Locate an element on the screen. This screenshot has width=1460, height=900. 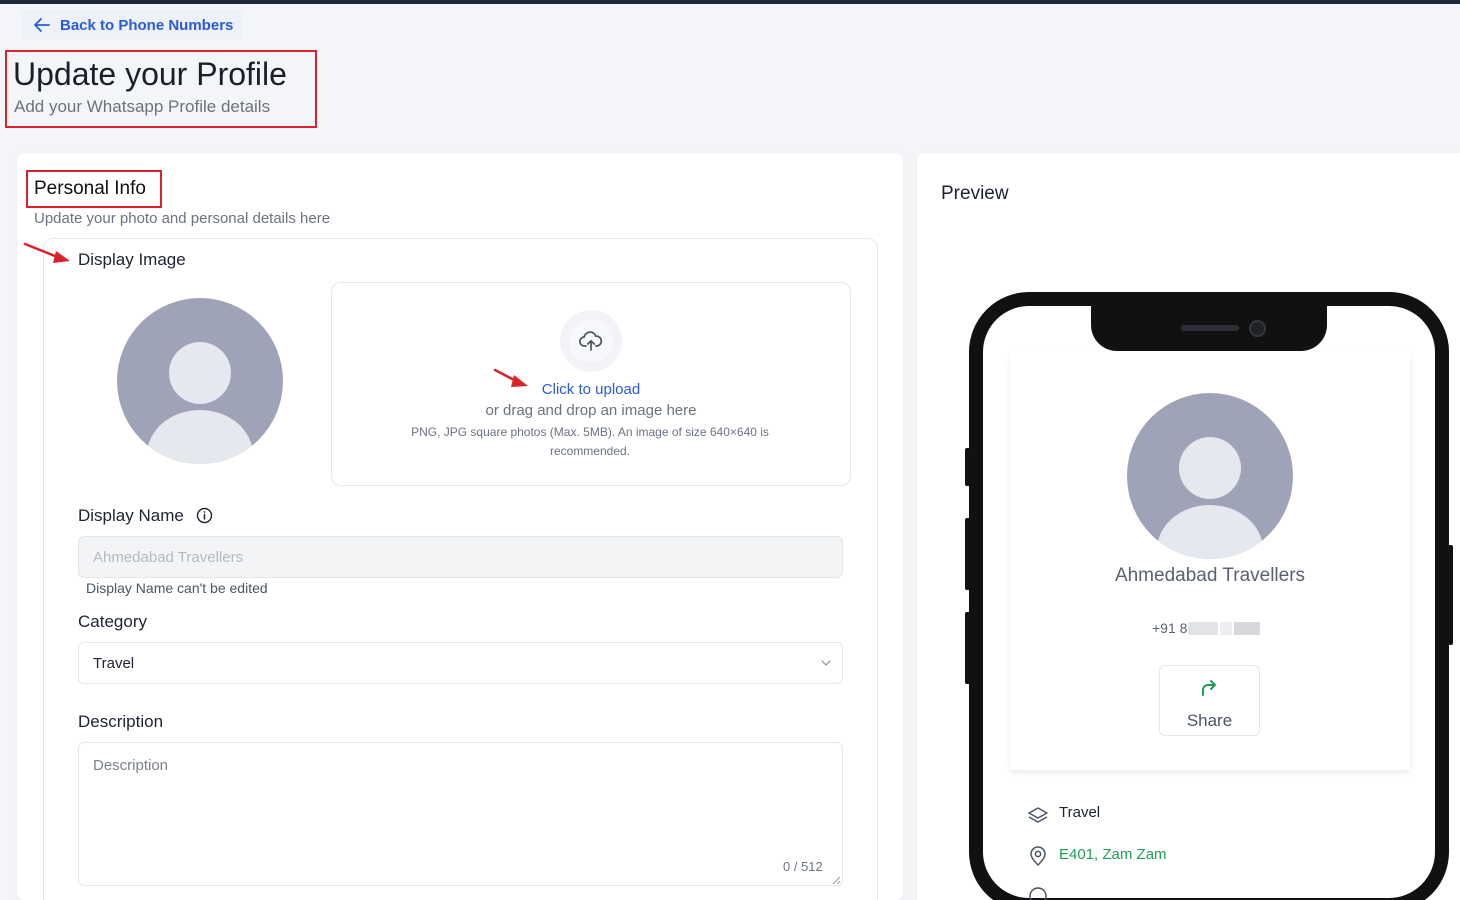
upload-drag-text: or drag and drop an image here is located at coordinates (591, 410).